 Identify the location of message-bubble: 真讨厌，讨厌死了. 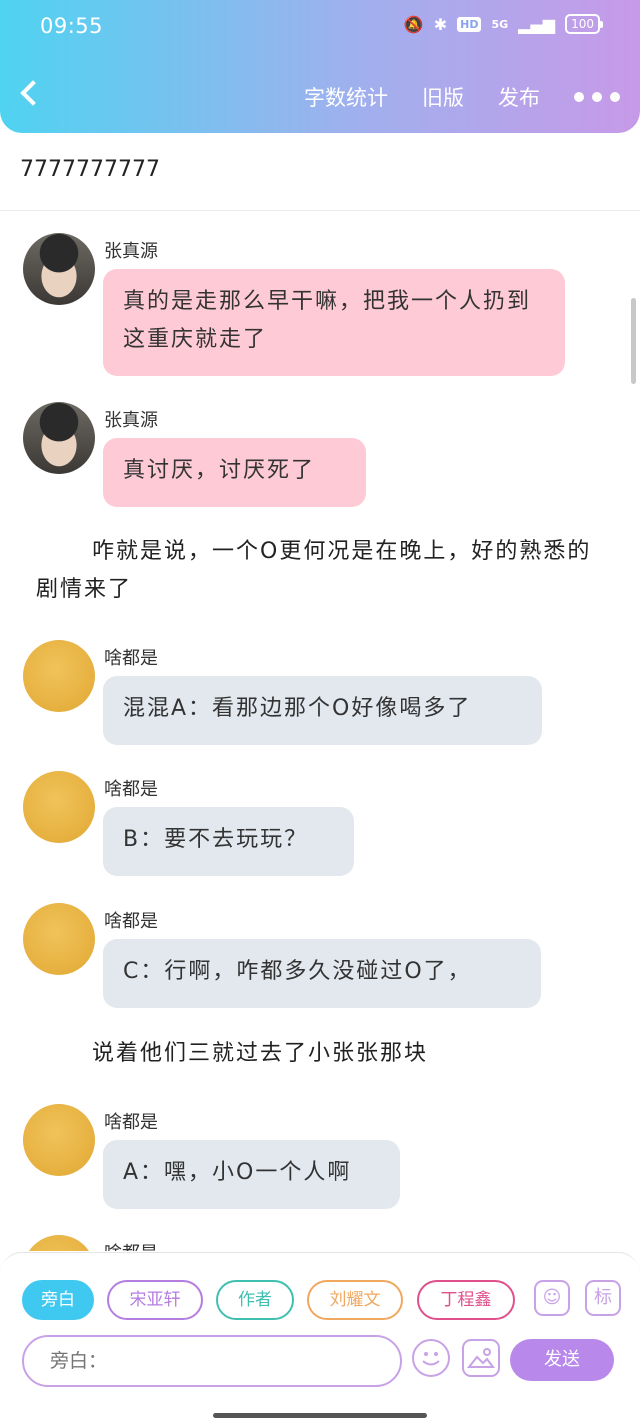
(234, 472).